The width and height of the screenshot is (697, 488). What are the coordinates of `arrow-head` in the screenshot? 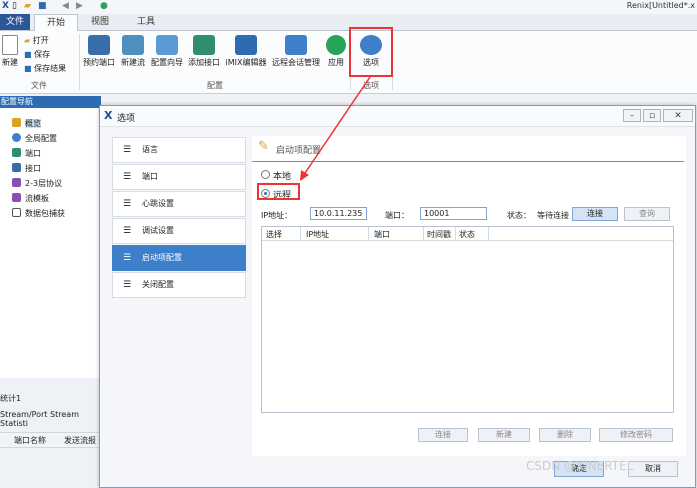 It's located at (304, 175).